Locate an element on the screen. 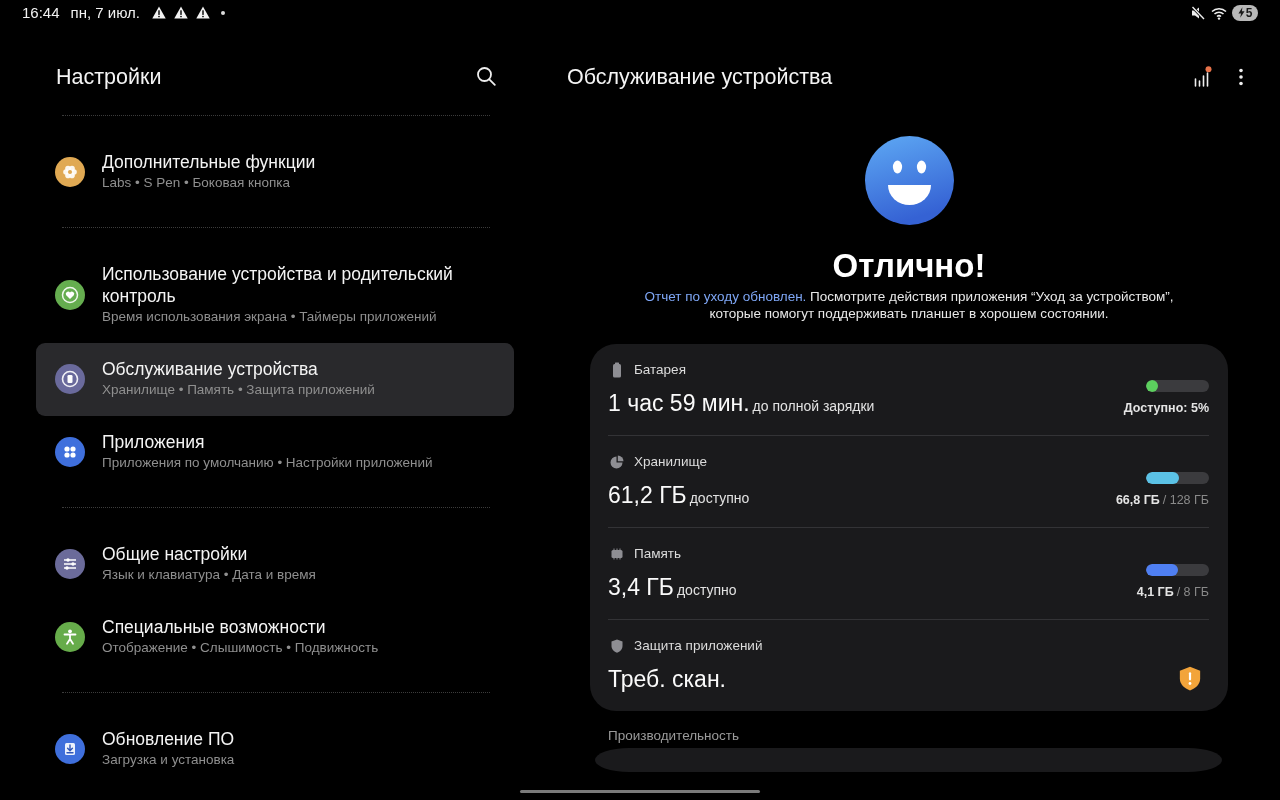 This screenshot has width=1280, height=800. section-label: Защита приложений is located at coordinates (698, 646).